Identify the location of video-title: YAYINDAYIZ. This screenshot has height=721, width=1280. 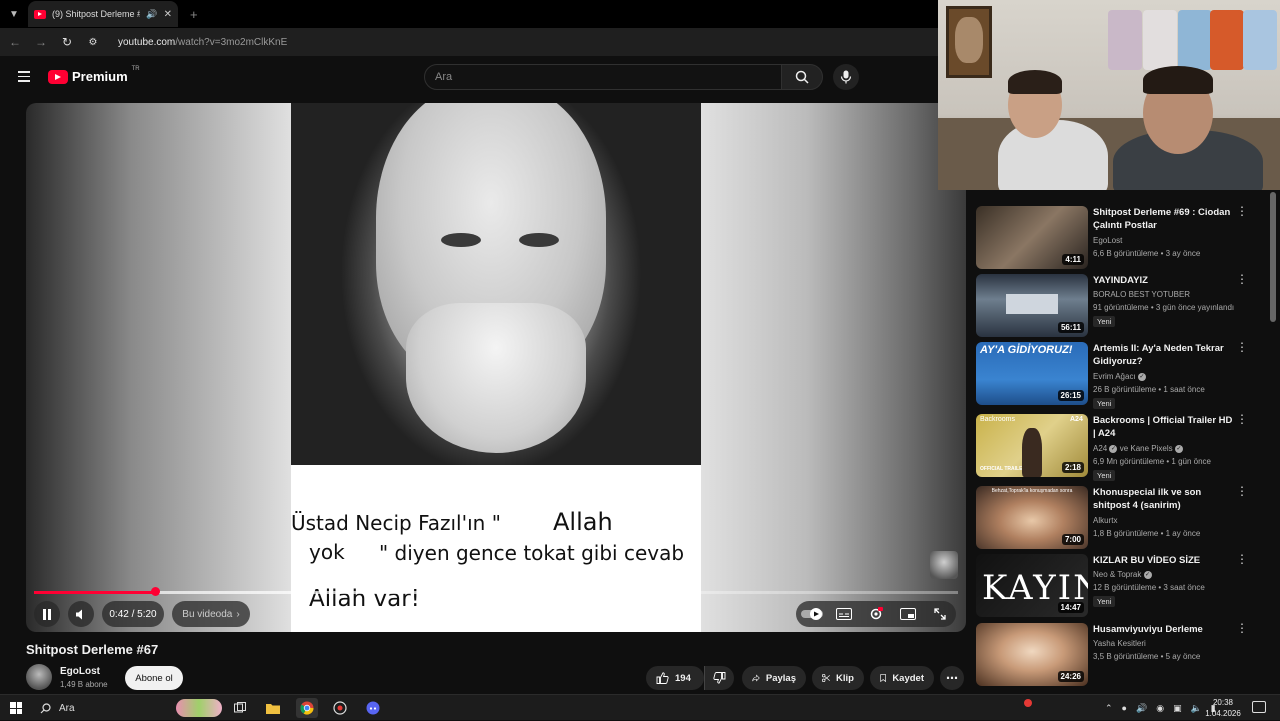
(1163, 280).